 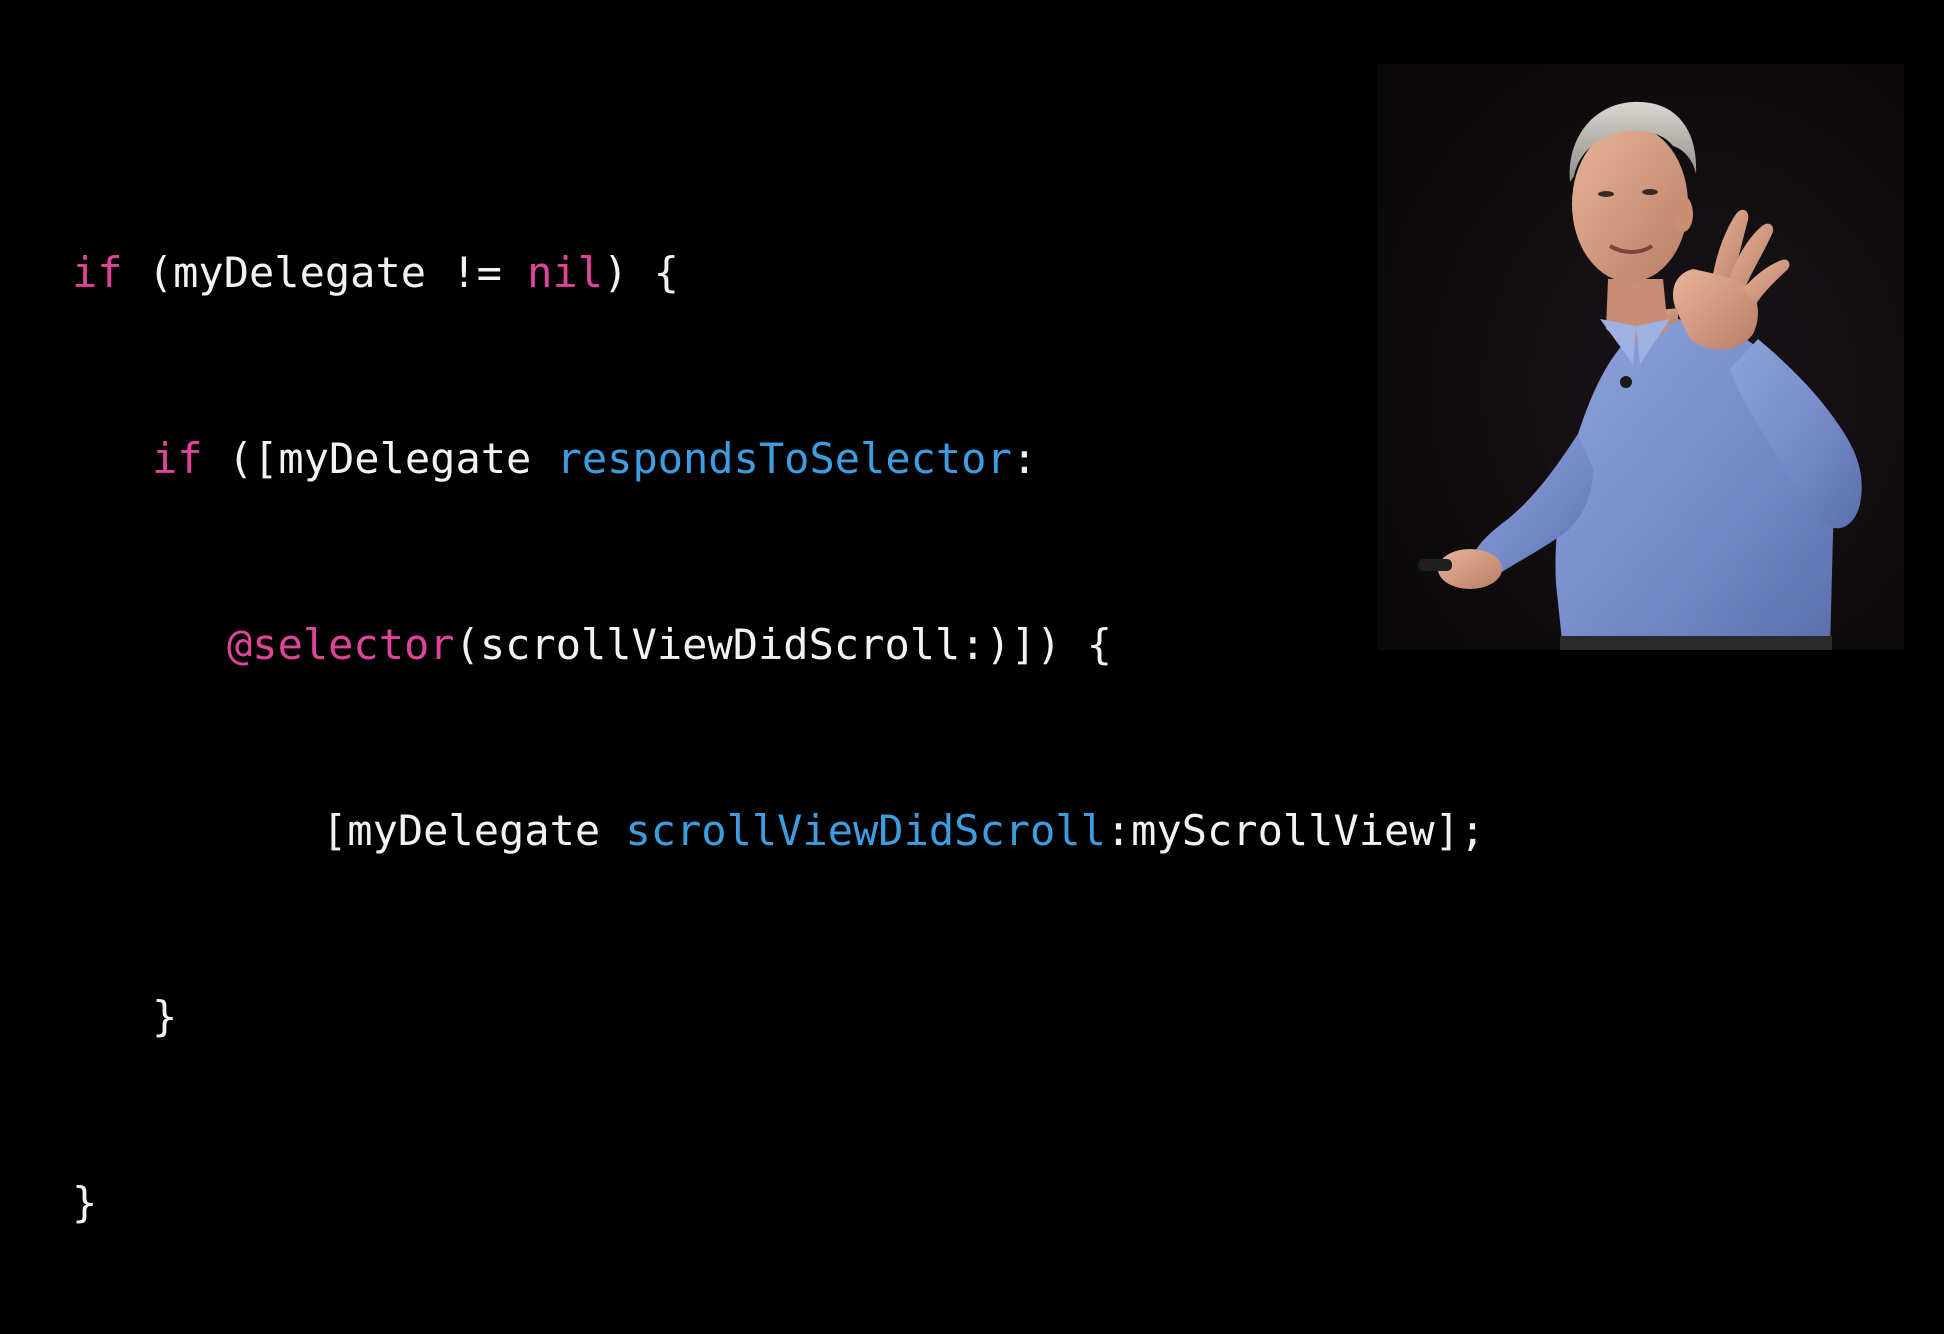 What do you see at coordinates (1626, 382) in the screenshot?
I see `lapel-mic` at bounding box center [1626, 382].